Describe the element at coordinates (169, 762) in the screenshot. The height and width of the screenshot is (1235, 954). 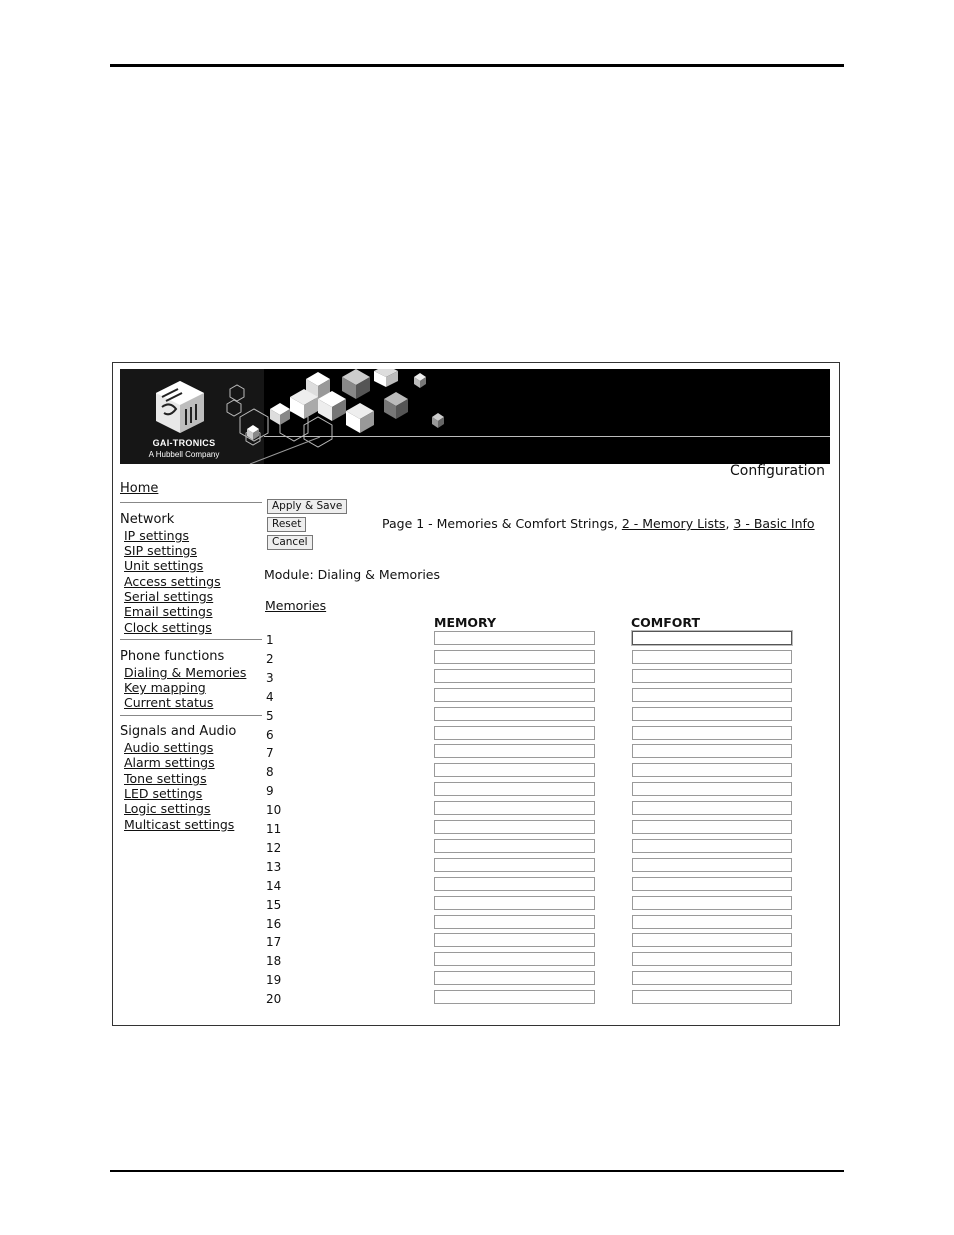
I see `nav-alarm-settings: Alarm settings` at that location.